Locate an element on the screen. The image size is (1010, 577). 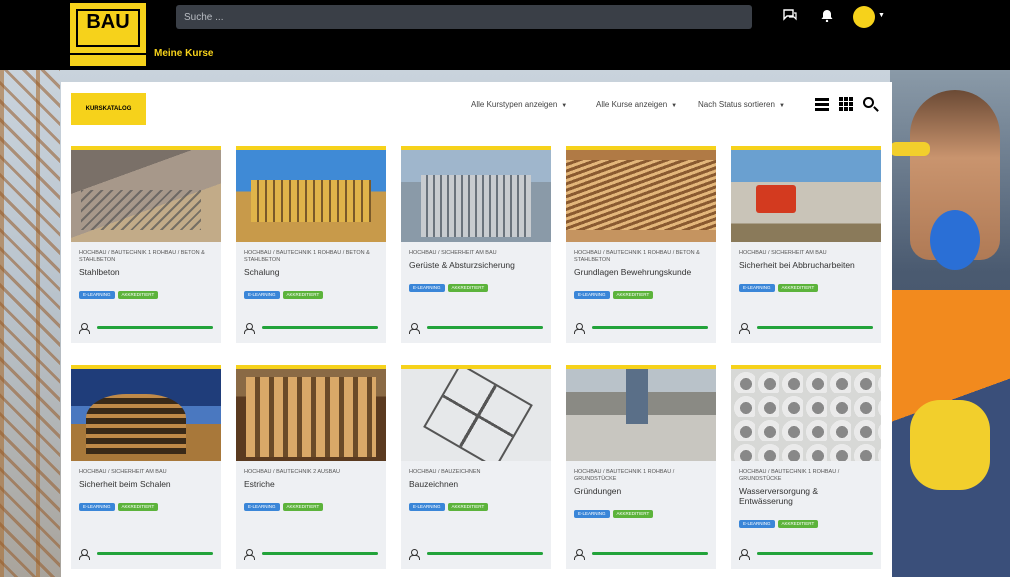
course-category: HOCHBAU / BAUZEICHNEN is located at coordinates (445, 472).